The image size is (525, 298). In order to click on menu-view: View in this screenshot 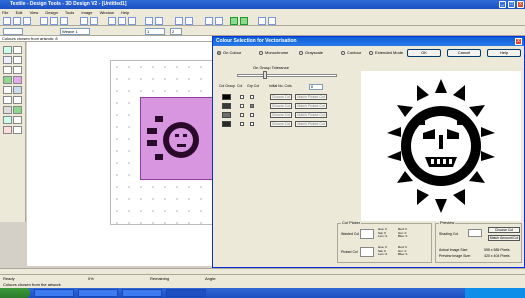, I will do `click(33, 12)`.